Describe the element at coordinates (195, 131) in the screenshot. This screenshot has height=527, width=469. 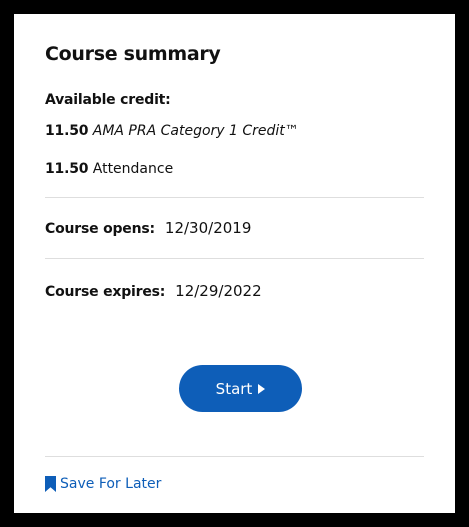
I see `credit-type: AMA PRA Category 1 Credit™` at that location.